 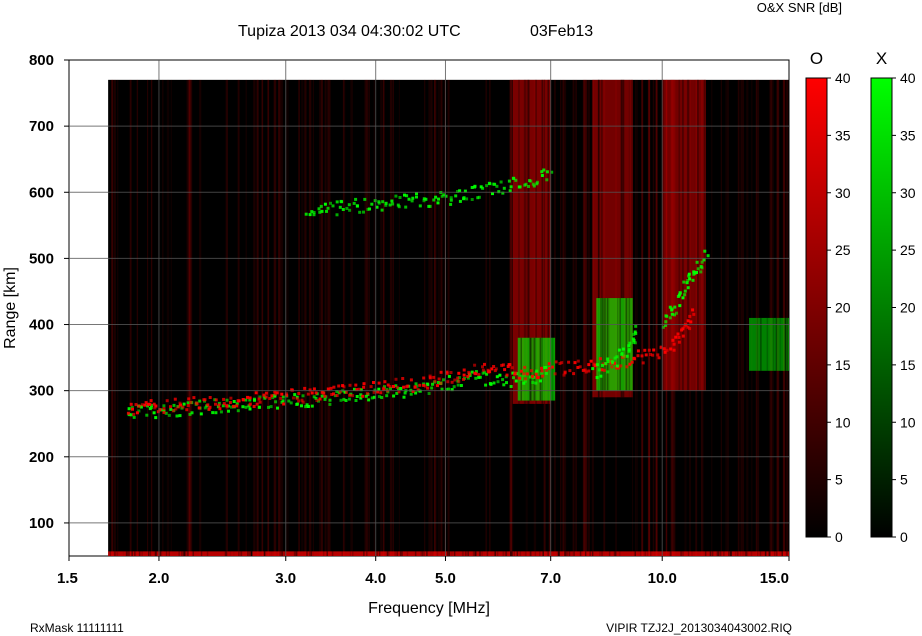 I want to click on colorbar-tick-label: 15, so click(x=908, y=365).